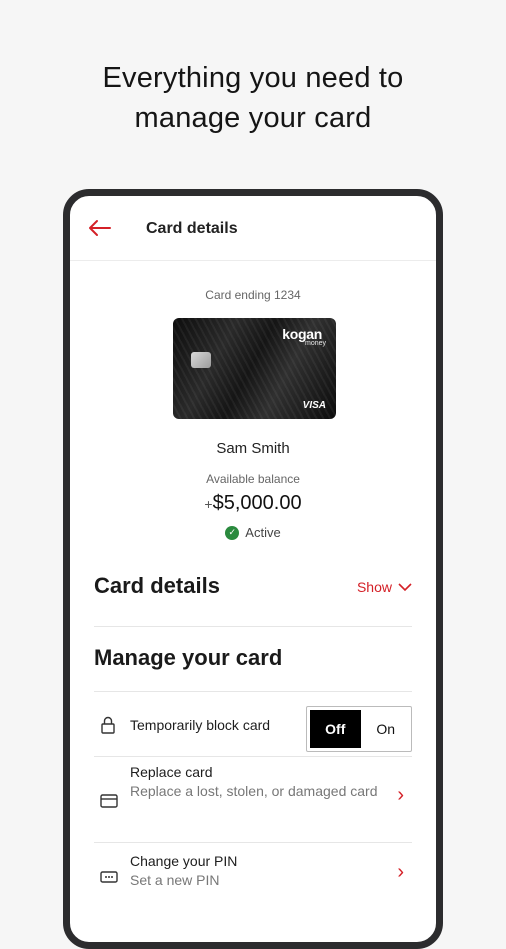 This screenshot has height=949, width=506. What do you see at coordinates (315, 343) in the screenshot?
I see `card-brand-sub: money` at bounding box center [315, 343].